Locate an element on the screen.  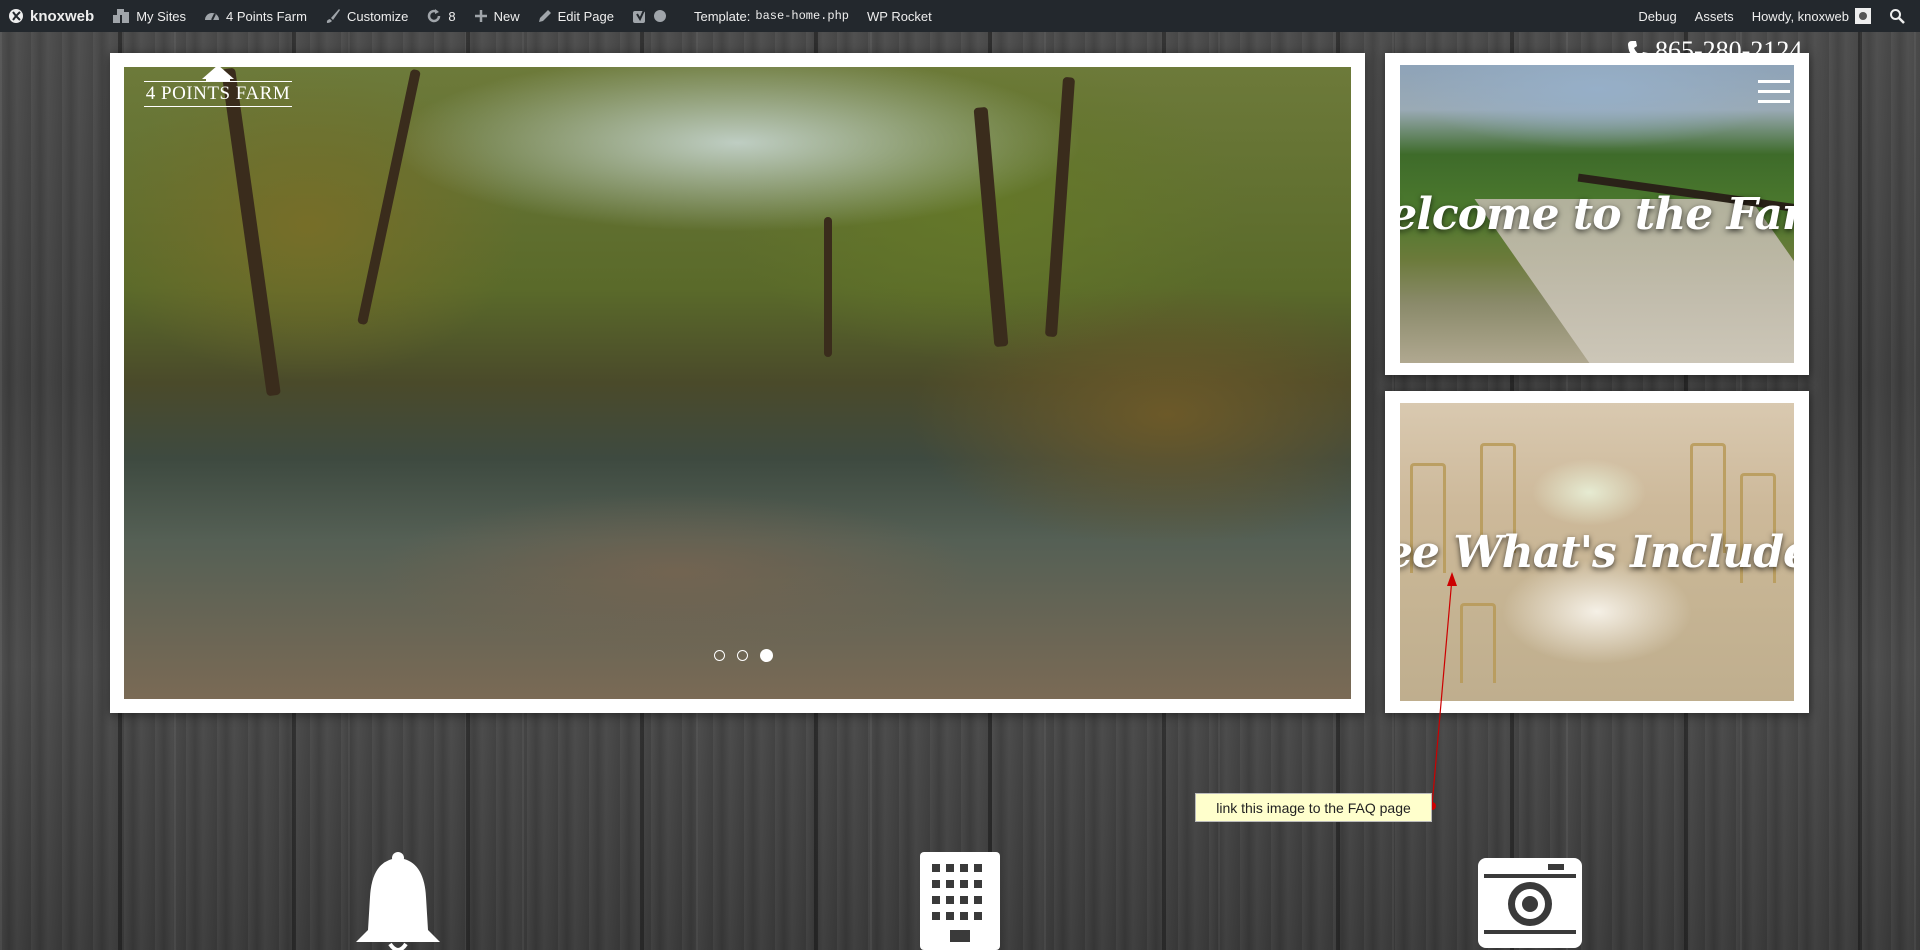
annotation-note: link this image to the FAQ page is located at coordinates (1313, 807).